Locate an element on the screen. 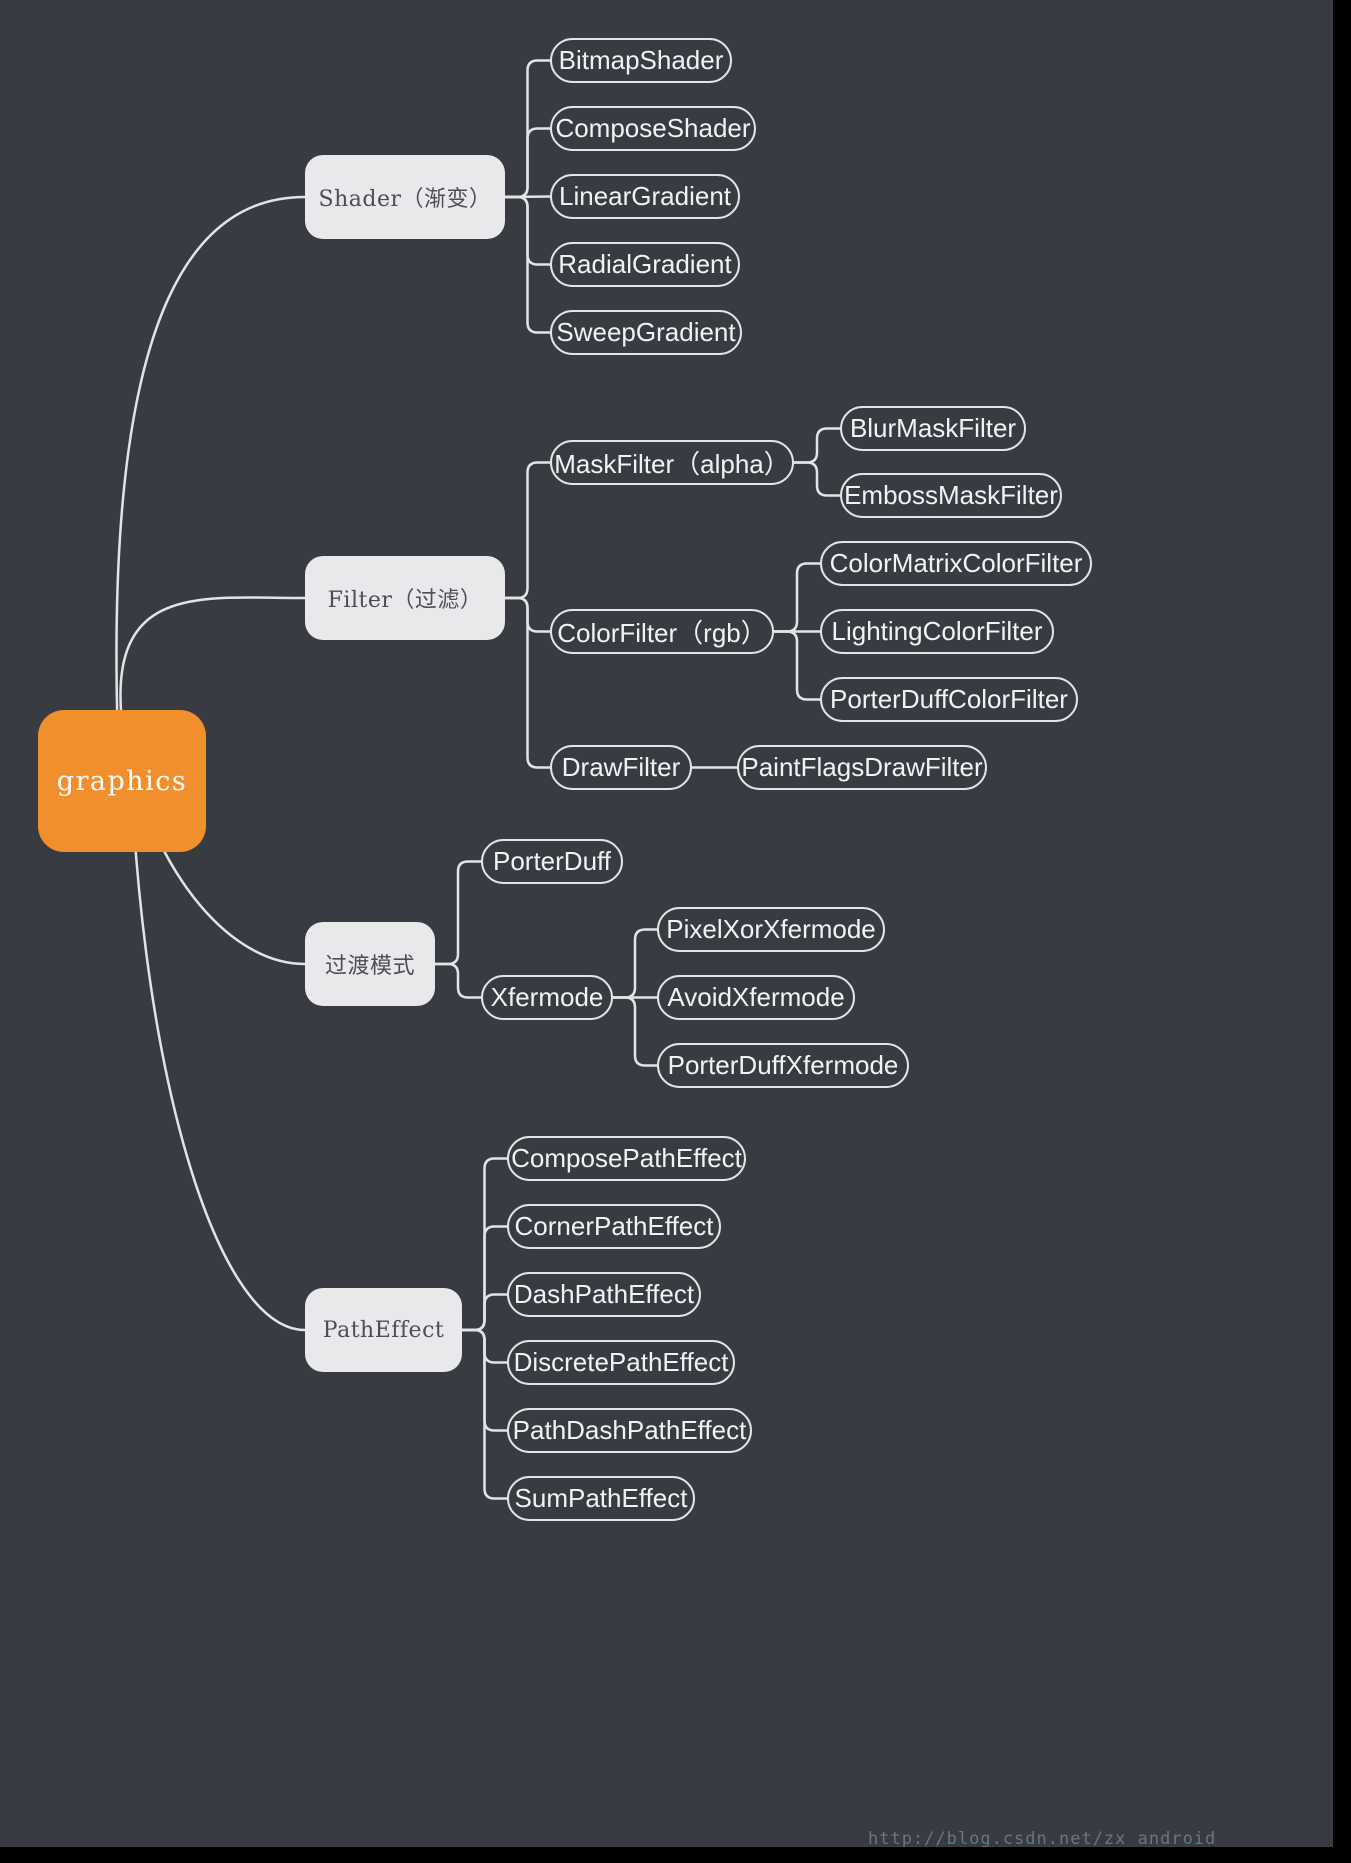  leaf-node-drawfilter: DrawFilter is located at coordinates (621, 767).